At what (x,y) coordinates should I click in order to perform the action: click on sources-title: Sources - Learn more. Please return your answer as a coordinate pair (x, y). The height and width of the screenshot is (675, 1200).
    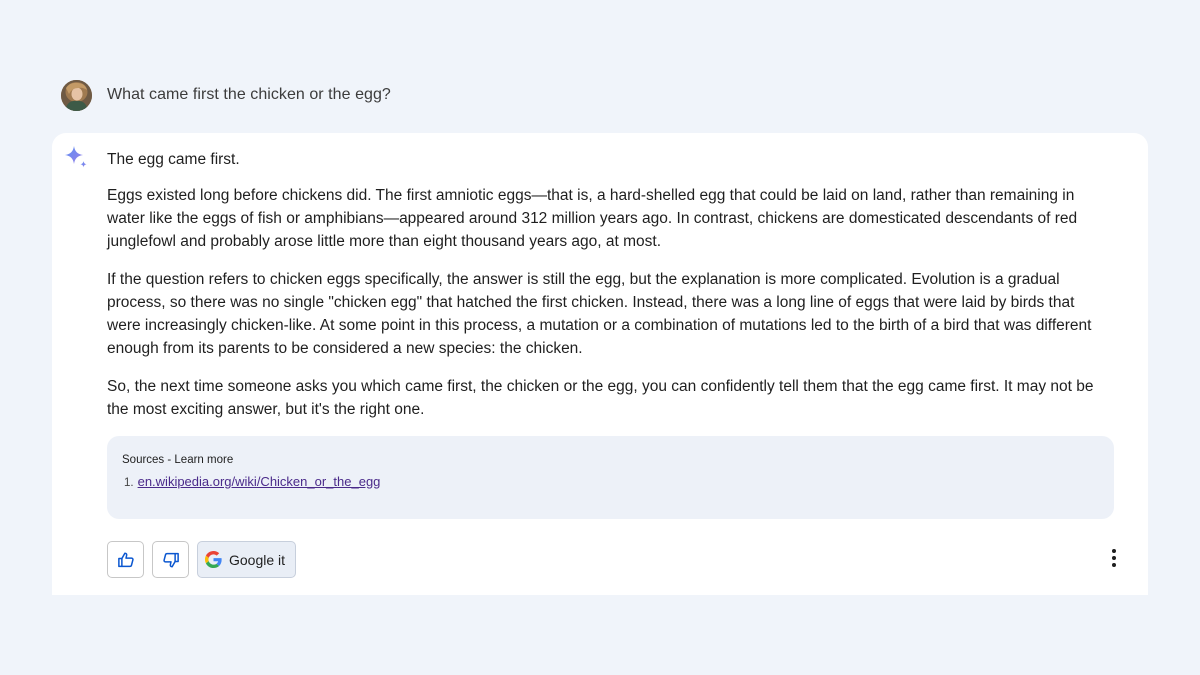
    Looking at the image, I should click on (178, 460).